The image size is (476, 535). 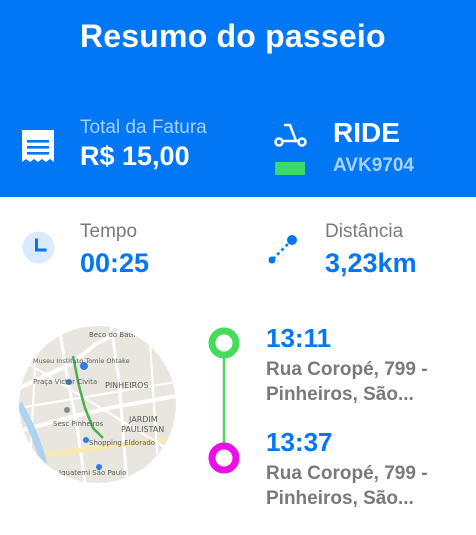 I want to click on scooter-icon, so click(x=290, y=135).